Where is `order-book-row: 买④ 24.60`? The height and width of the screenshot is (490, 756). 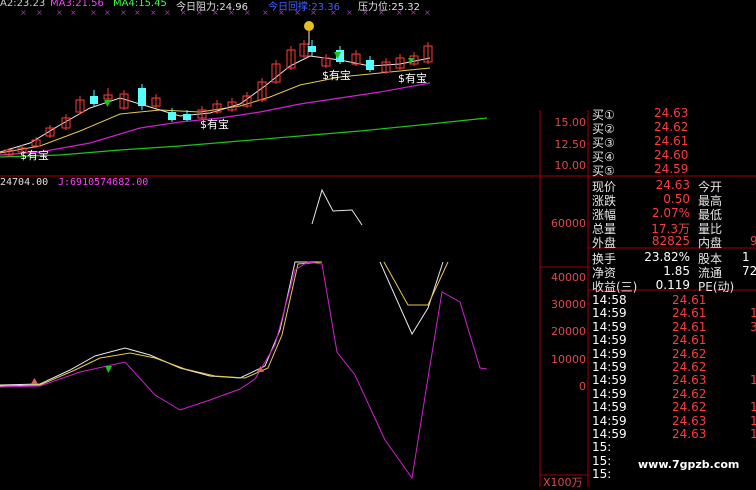 order-book-row: 买④ 24.60 is located at coordinates (672, 156).